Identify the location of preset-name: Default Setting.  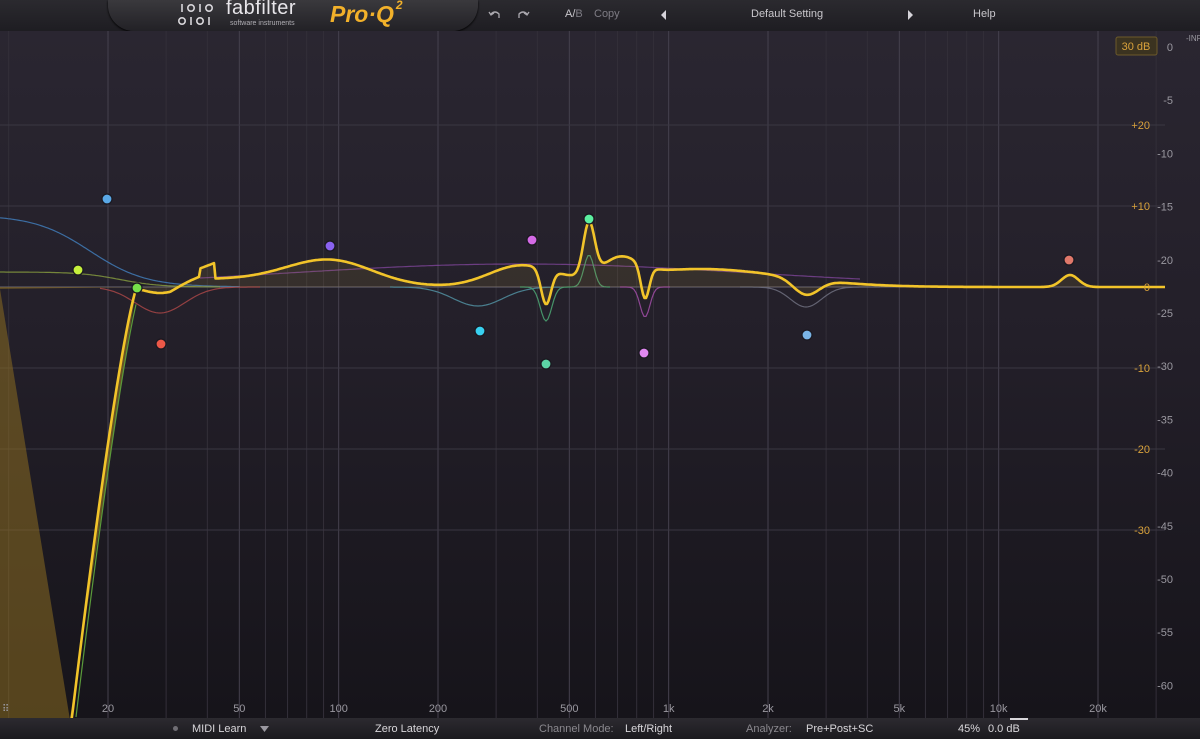
(787, 14).